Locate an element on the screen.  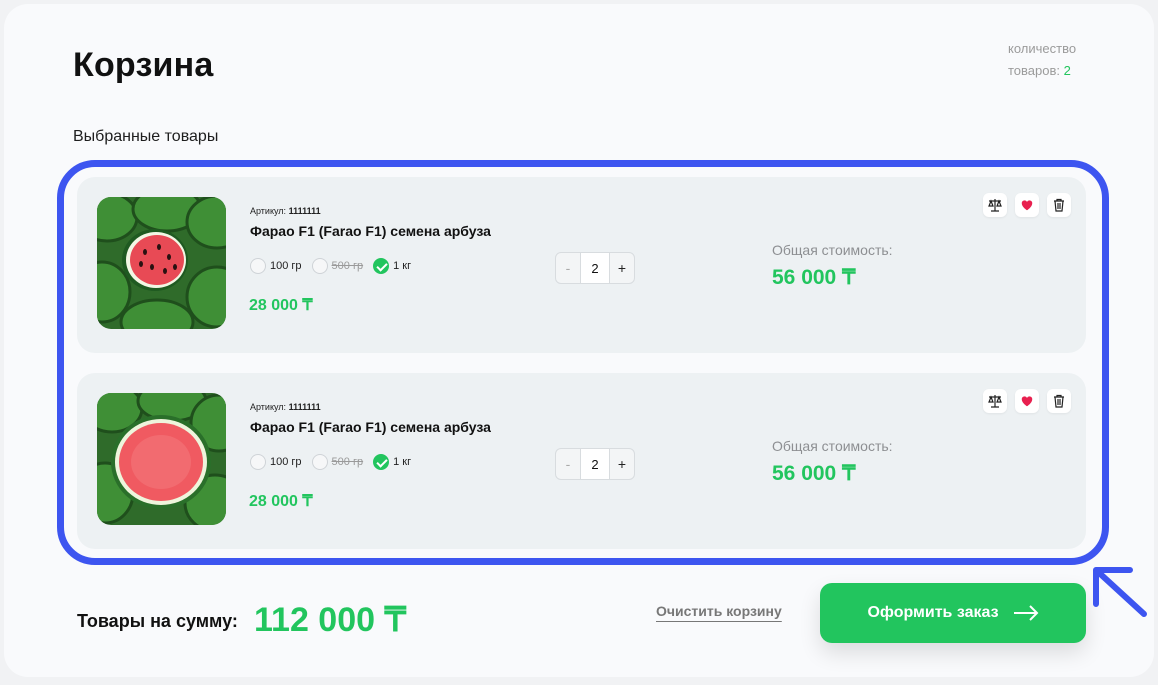
section-subtitle: Выбранные товары is located at coordinates (146, 136).